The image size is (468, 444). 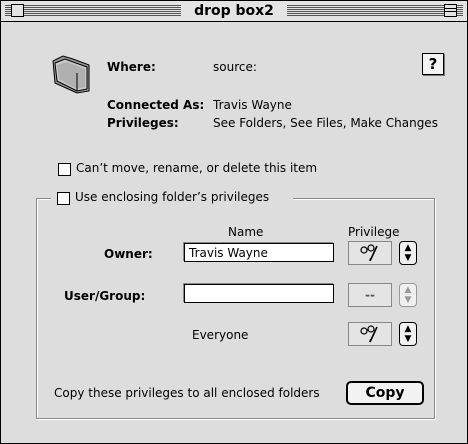 I want to click on close-box-icon, so click(x=17, y=10).